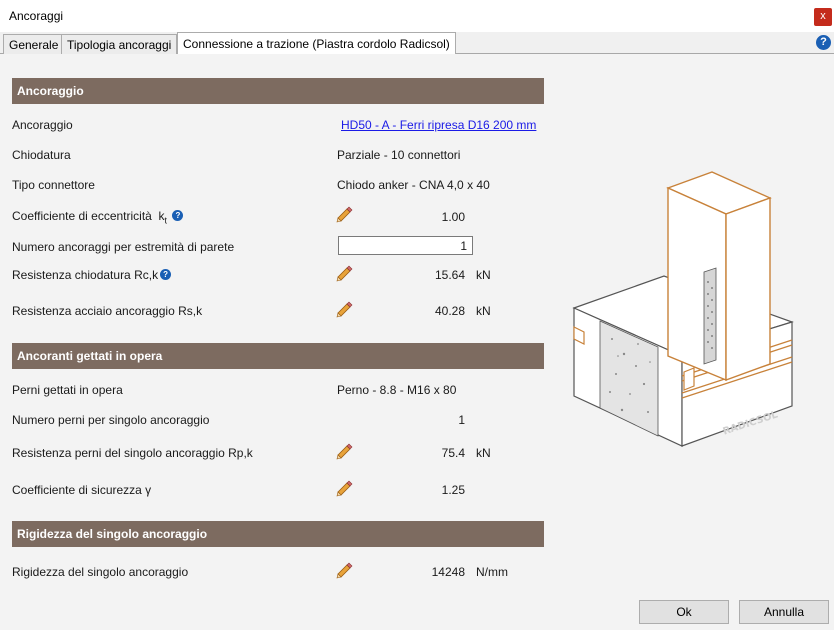 Image resolution: width=834 pixels, height=630 pixels. Describe the element at coordinates (397, 390) in the screenshot. I see `value-perni: Perno - 8.8 - M16 x 80` at that location.